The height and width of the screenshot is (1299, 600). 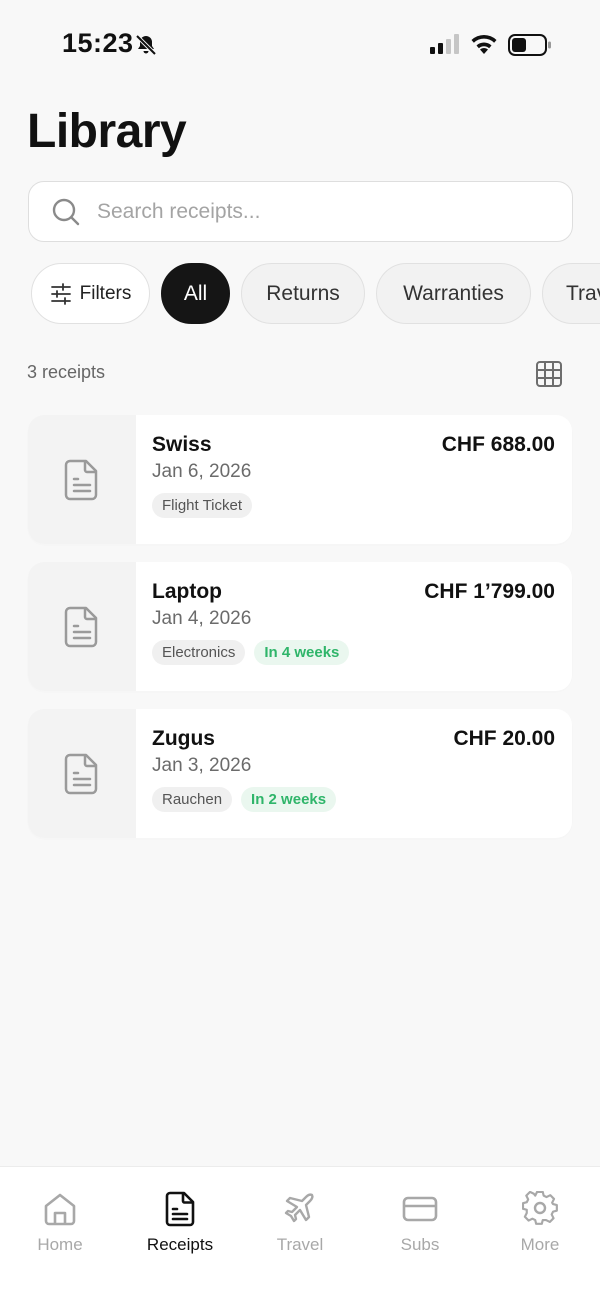 I want to click on cellular-signal-icon, so click(x=444, y=44).